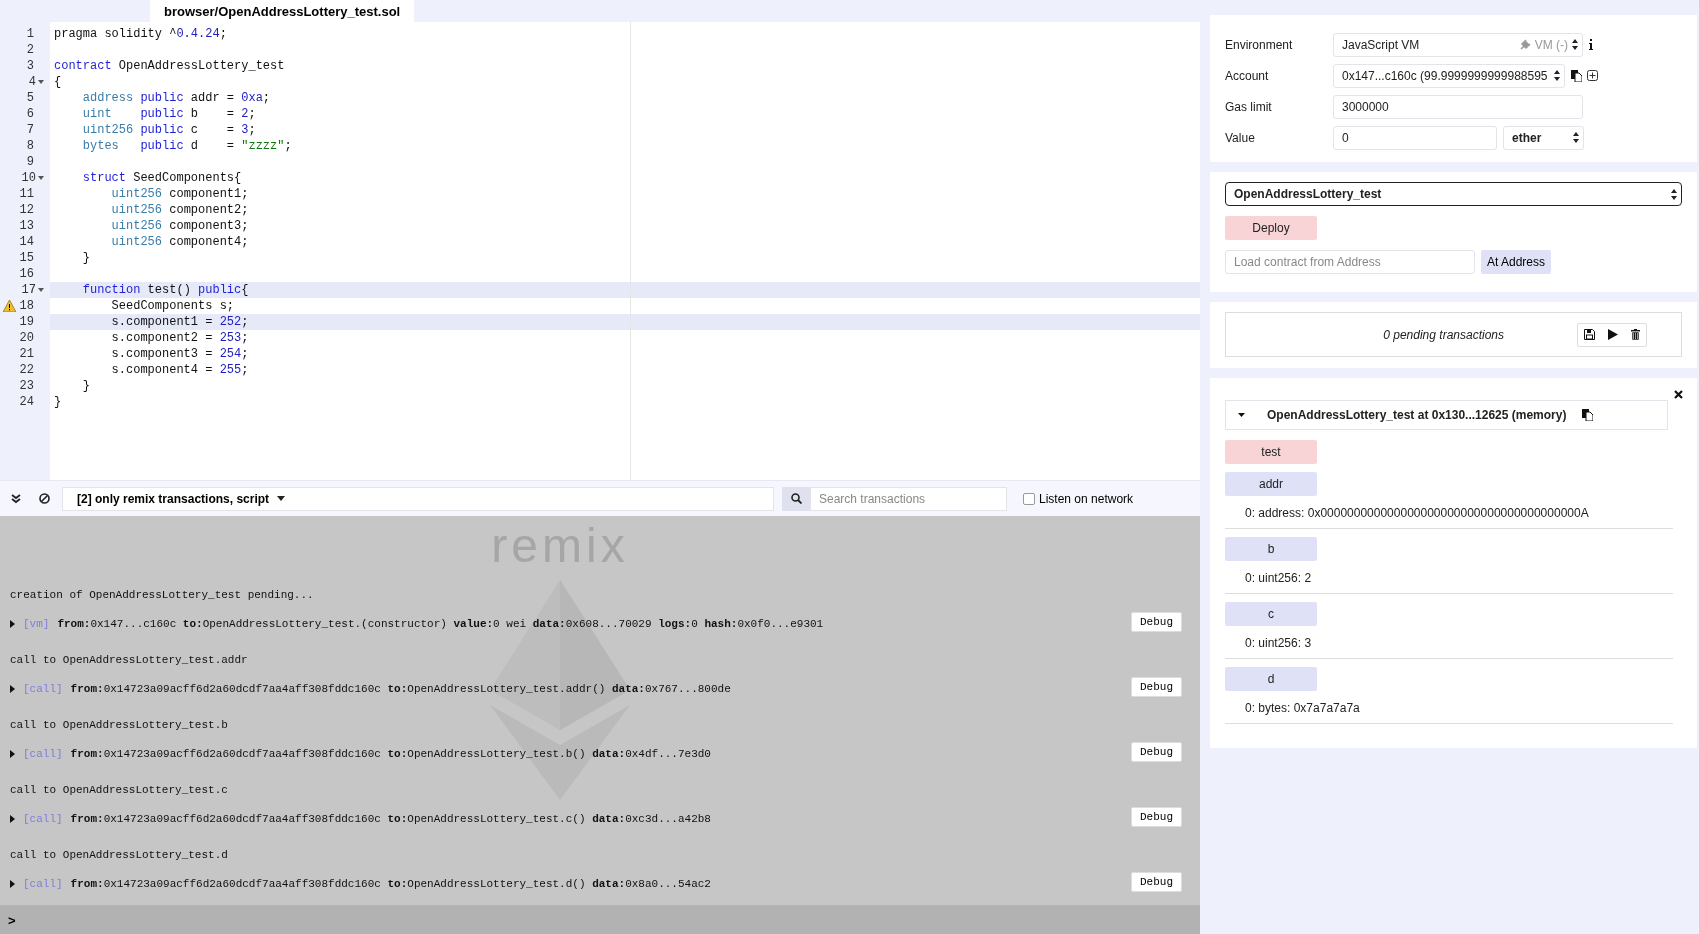  What do you see at coordinates (26, 402) in the screenshot?
I see `line-number: 24` at bounding box center [26, 402].